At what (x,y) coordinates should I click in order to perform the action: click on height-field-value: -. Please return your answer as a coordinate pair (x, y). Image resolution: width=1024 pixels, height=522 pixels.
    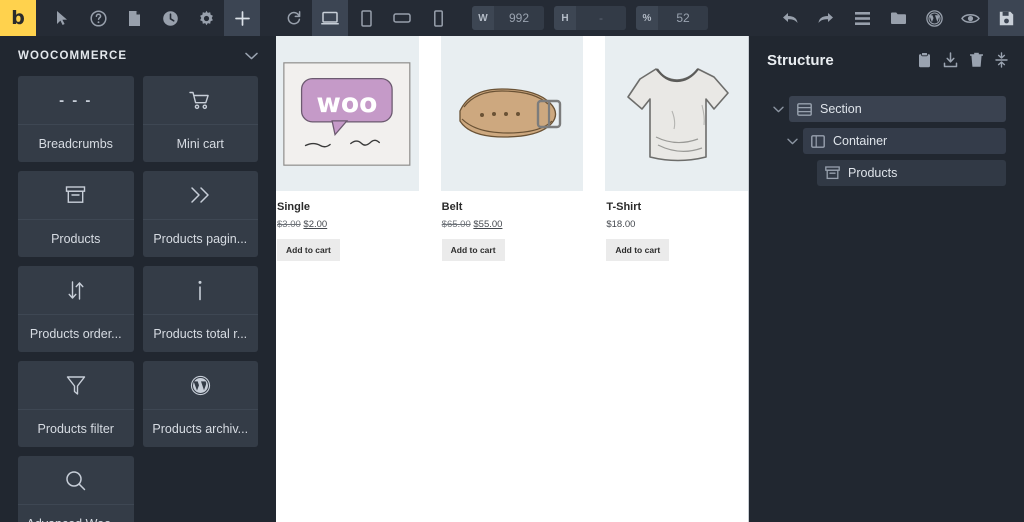
    Looking at the image, I should click on (601, 18).